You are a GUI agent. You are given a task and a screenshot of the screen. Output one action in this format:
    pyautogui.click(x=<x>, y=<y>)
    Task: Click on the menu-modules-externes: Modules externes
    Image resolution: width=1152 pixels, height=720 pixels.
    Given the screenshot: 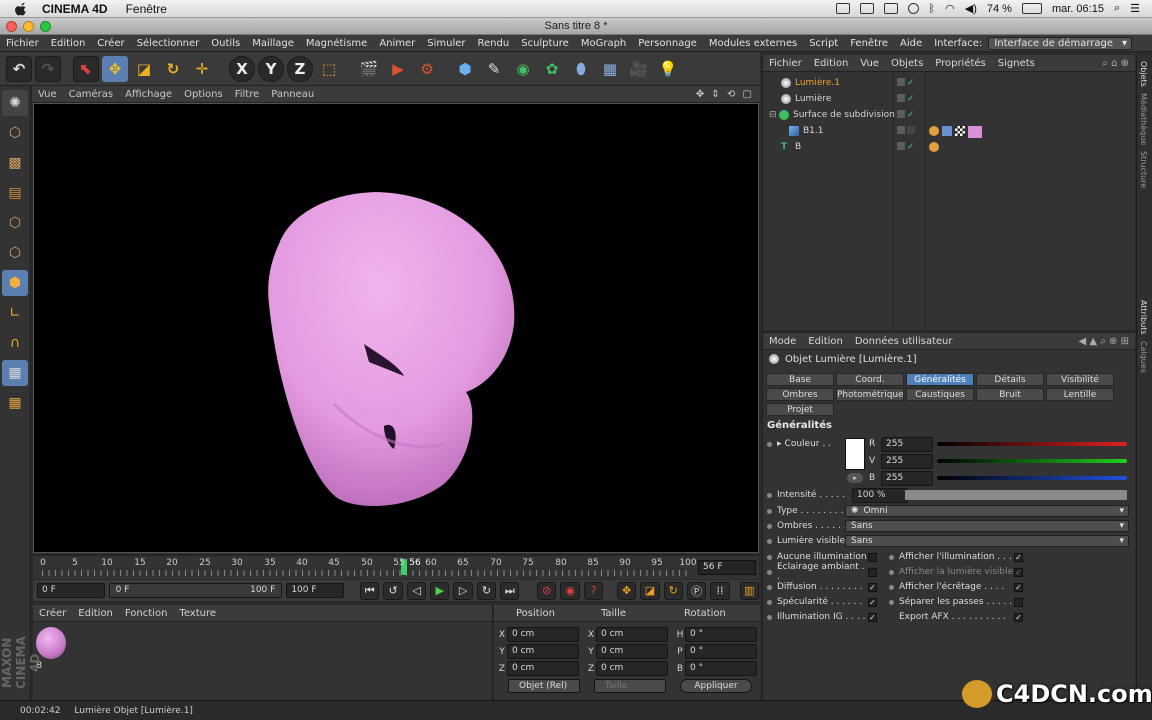 What is the action you would take?
    pyautogui.click(x=753, y=43)
    